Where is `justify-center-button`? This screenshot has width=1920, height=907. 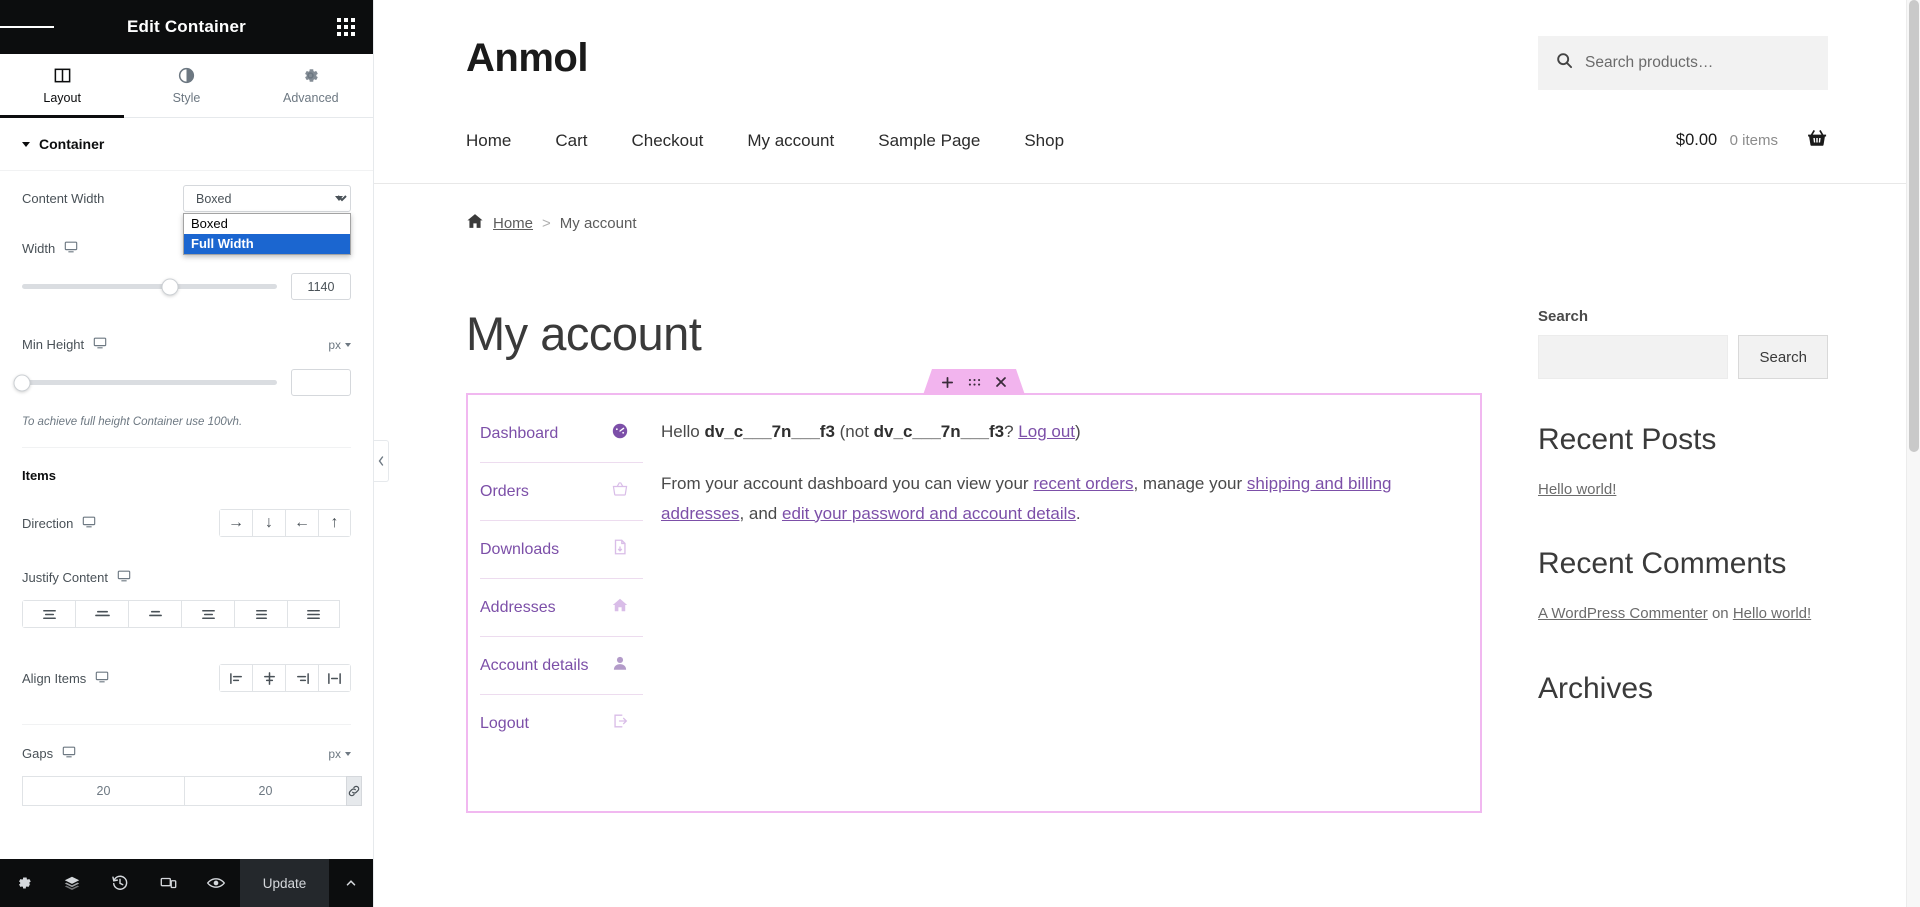 justify-center-button is located at coordinates (101, 614).